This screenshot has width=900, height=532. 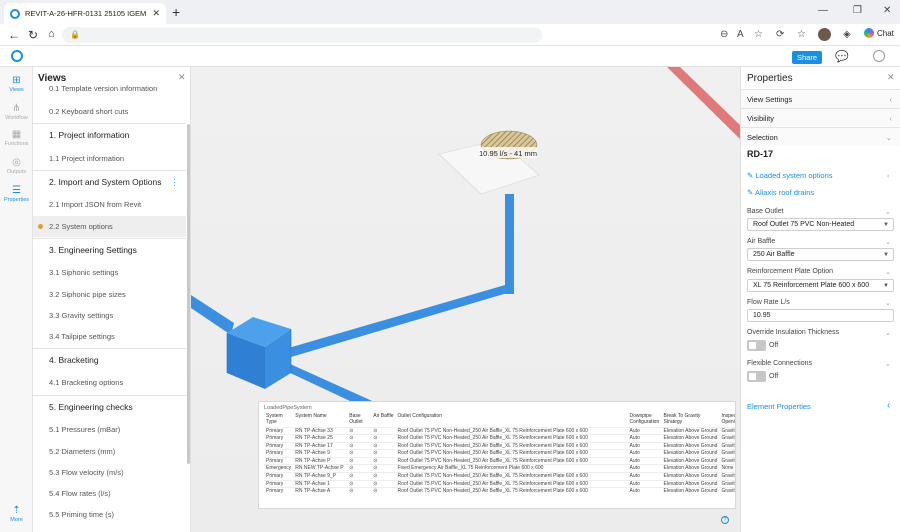 I want to click on flow-rate-input: 10.95, so click(x=820, y=315).